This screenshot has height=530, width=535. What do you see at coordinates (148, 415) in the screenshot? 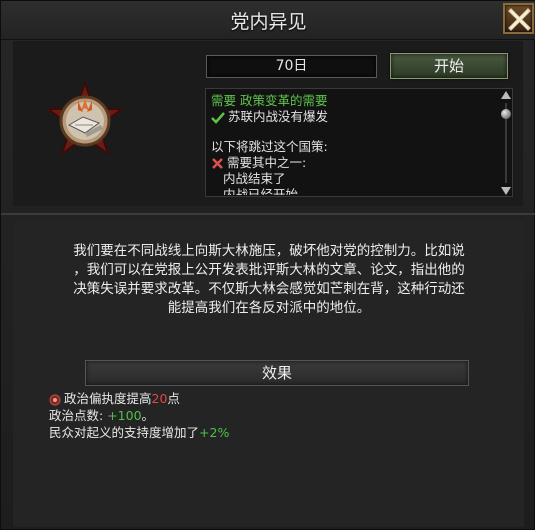
I see `political-power-suffix: 。` at bounding box center [148, 415].